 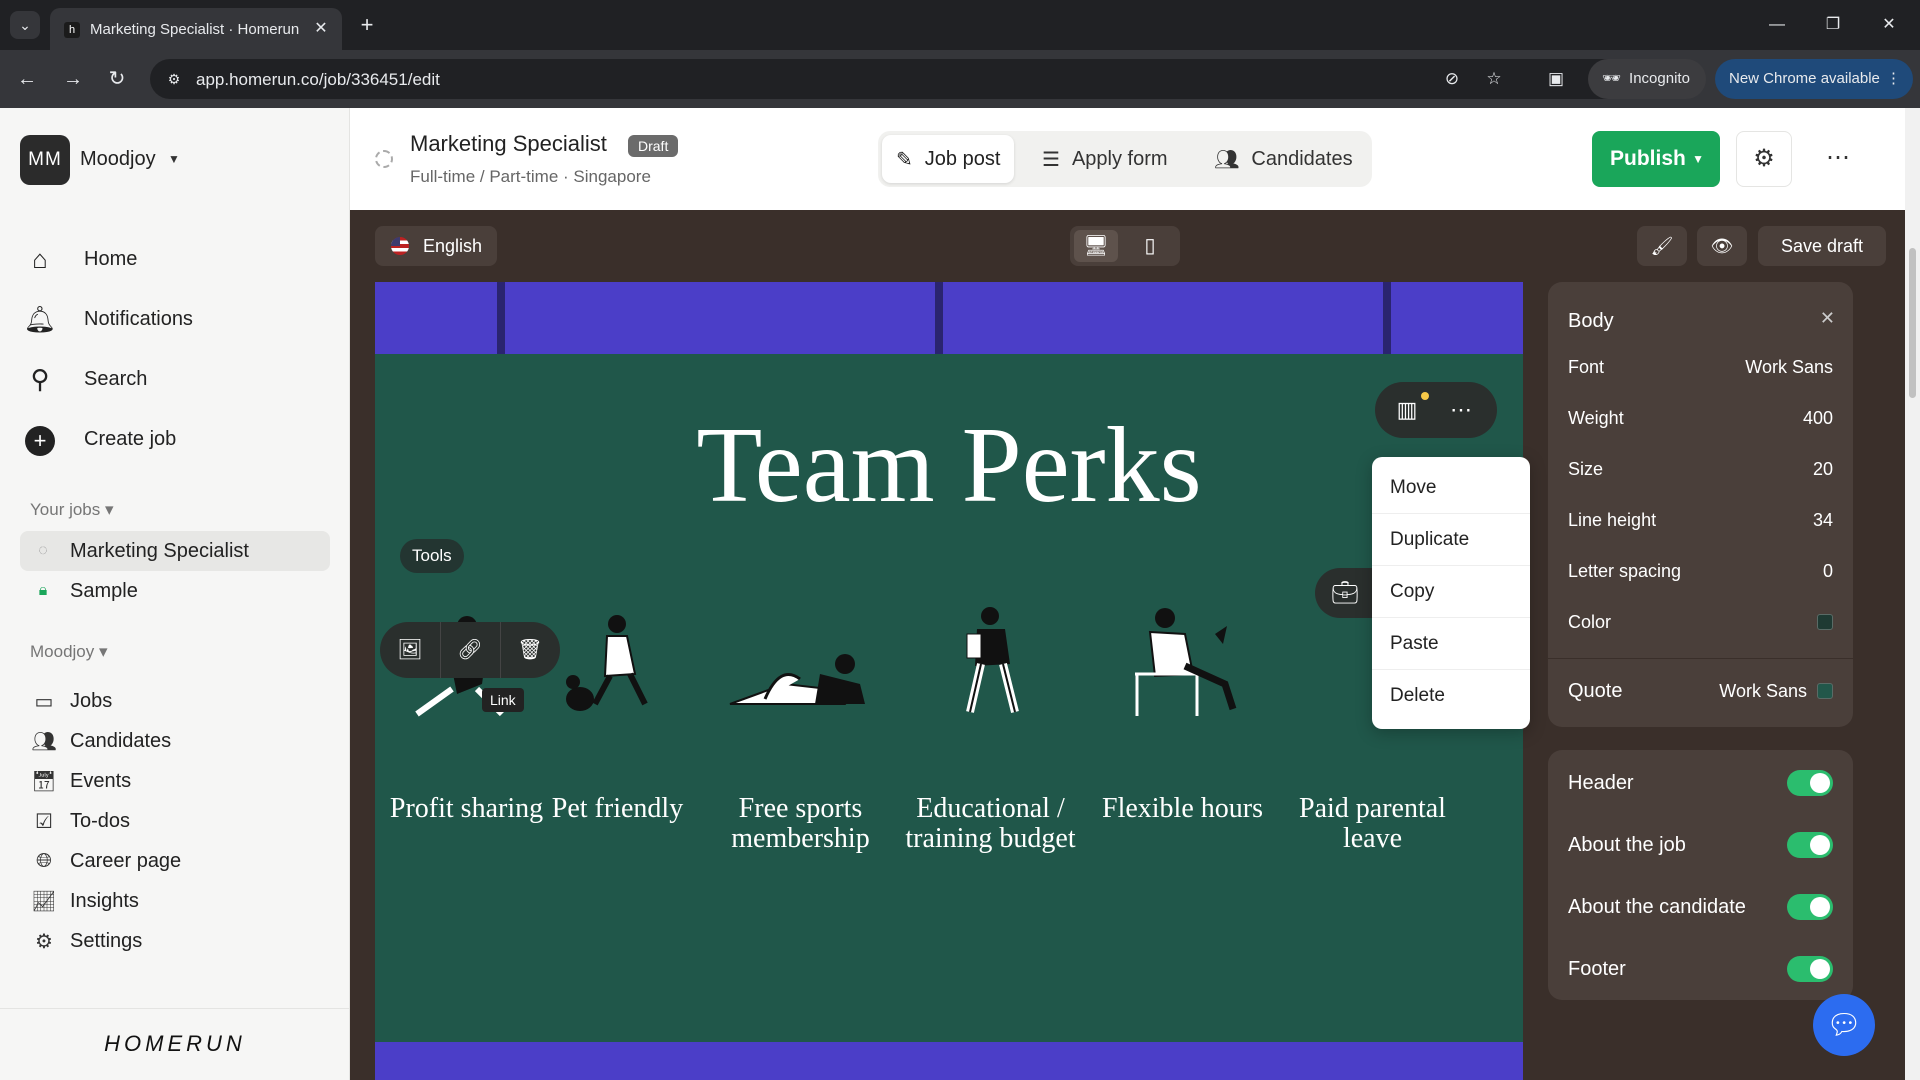 I want to click on page-scrollbar, so click(x=1912, y=594).